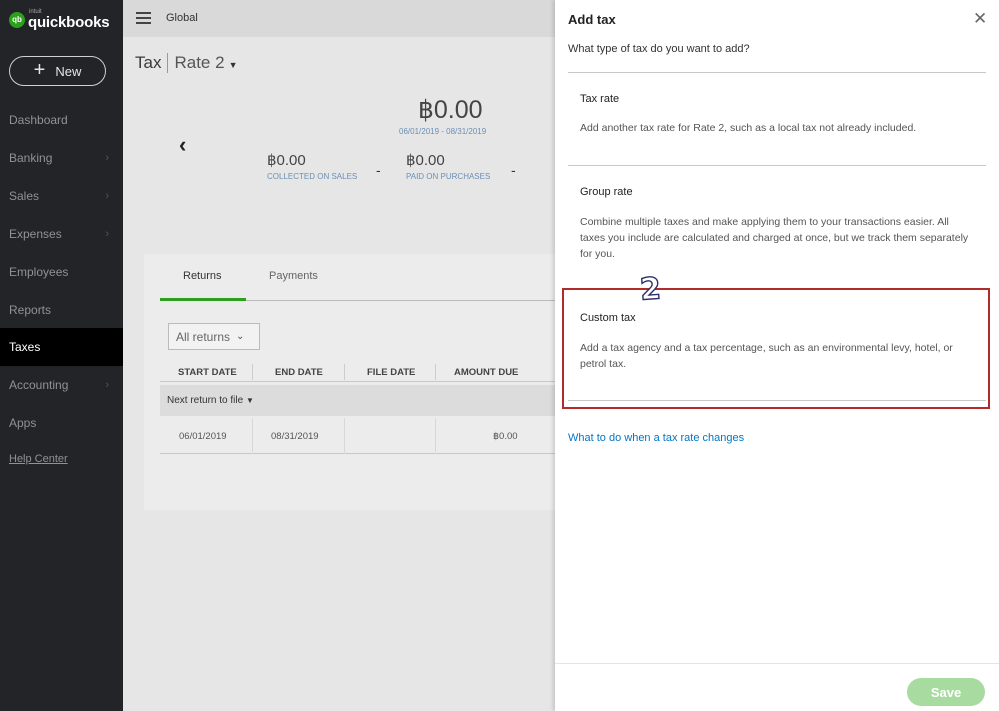 The width and height of the screenshot is (999, 711). Describe the element at coordinates (286, 160) in the screenshot. I see `collected-amount: ฿0.00` at that location.